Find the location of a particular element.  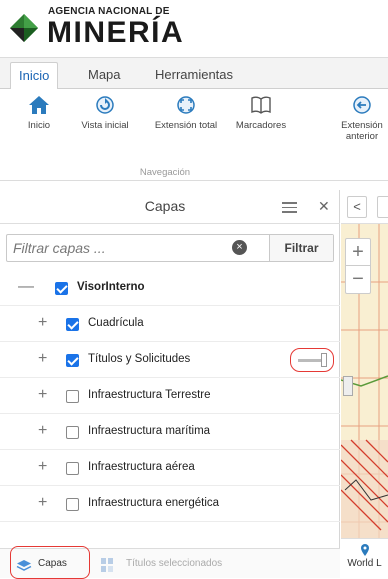

layer-label: Títulos y Solicitudes is located at coordinates (139, 359).